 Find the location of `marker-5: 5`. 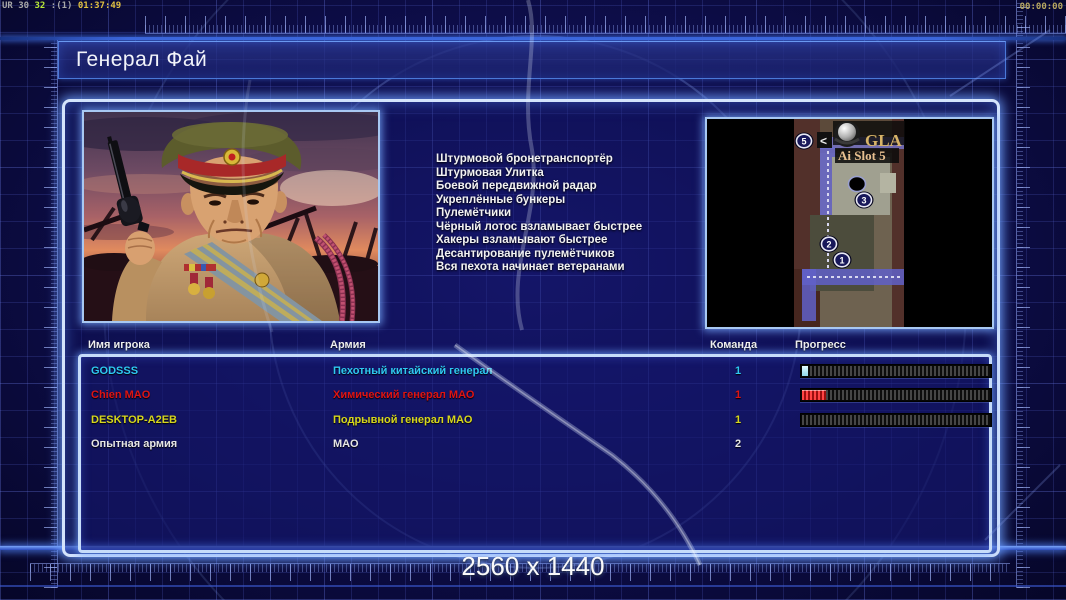

marker-5: 5 is located at coordinates (804, 141).